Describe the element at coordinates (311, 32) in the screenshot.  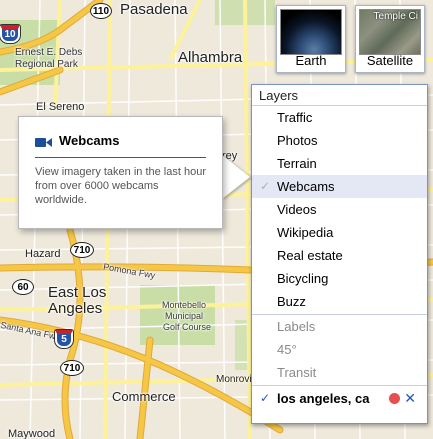
I see `earth-thumbnail` at that location.